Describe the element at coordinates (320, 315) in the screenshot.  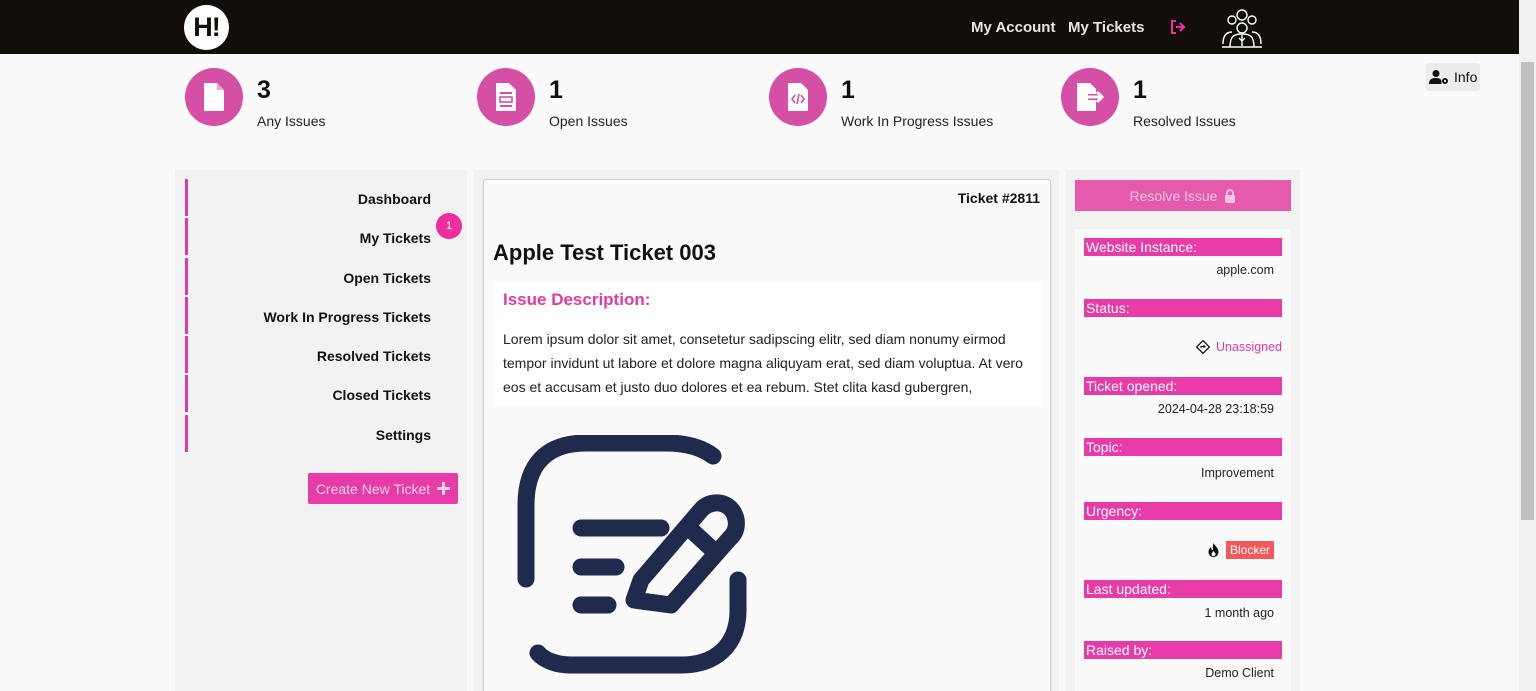
I see `sidebar-item-wip-tickets: Work In Progress Tickets` at that location.